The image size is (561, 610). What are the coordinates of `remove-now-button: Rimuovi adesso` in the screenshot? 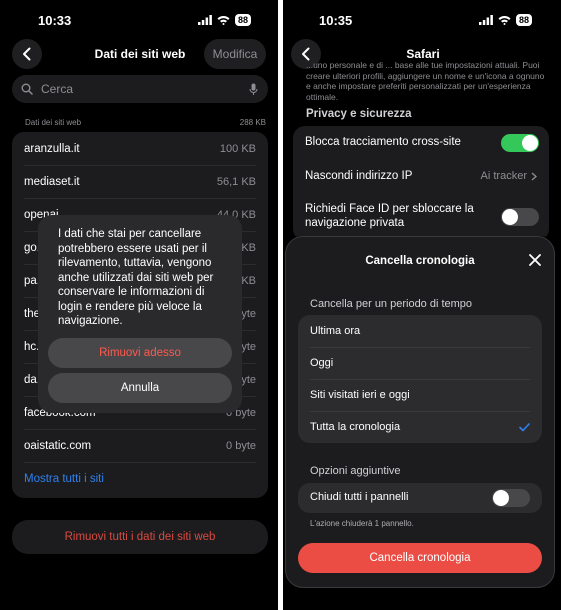 It's located at (140, 353).